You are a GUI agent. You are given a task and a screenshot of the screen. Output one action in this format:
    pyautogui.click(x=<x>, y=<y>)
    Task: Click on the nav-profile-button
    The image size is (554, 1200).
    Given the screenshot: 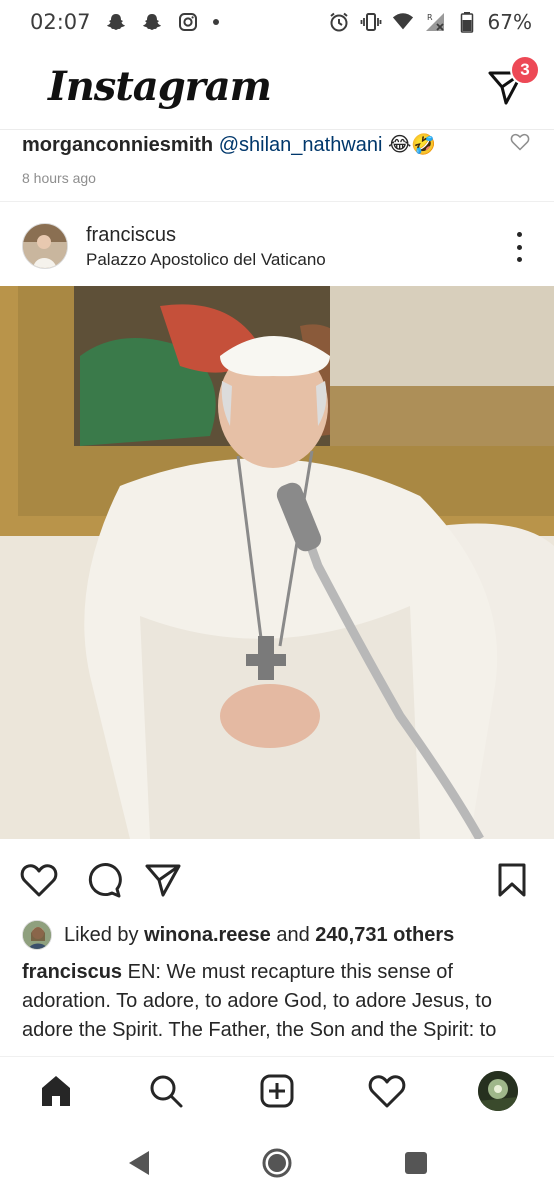 What is the action you would take?
    pyautogui.click(x=498, y=1091)
    